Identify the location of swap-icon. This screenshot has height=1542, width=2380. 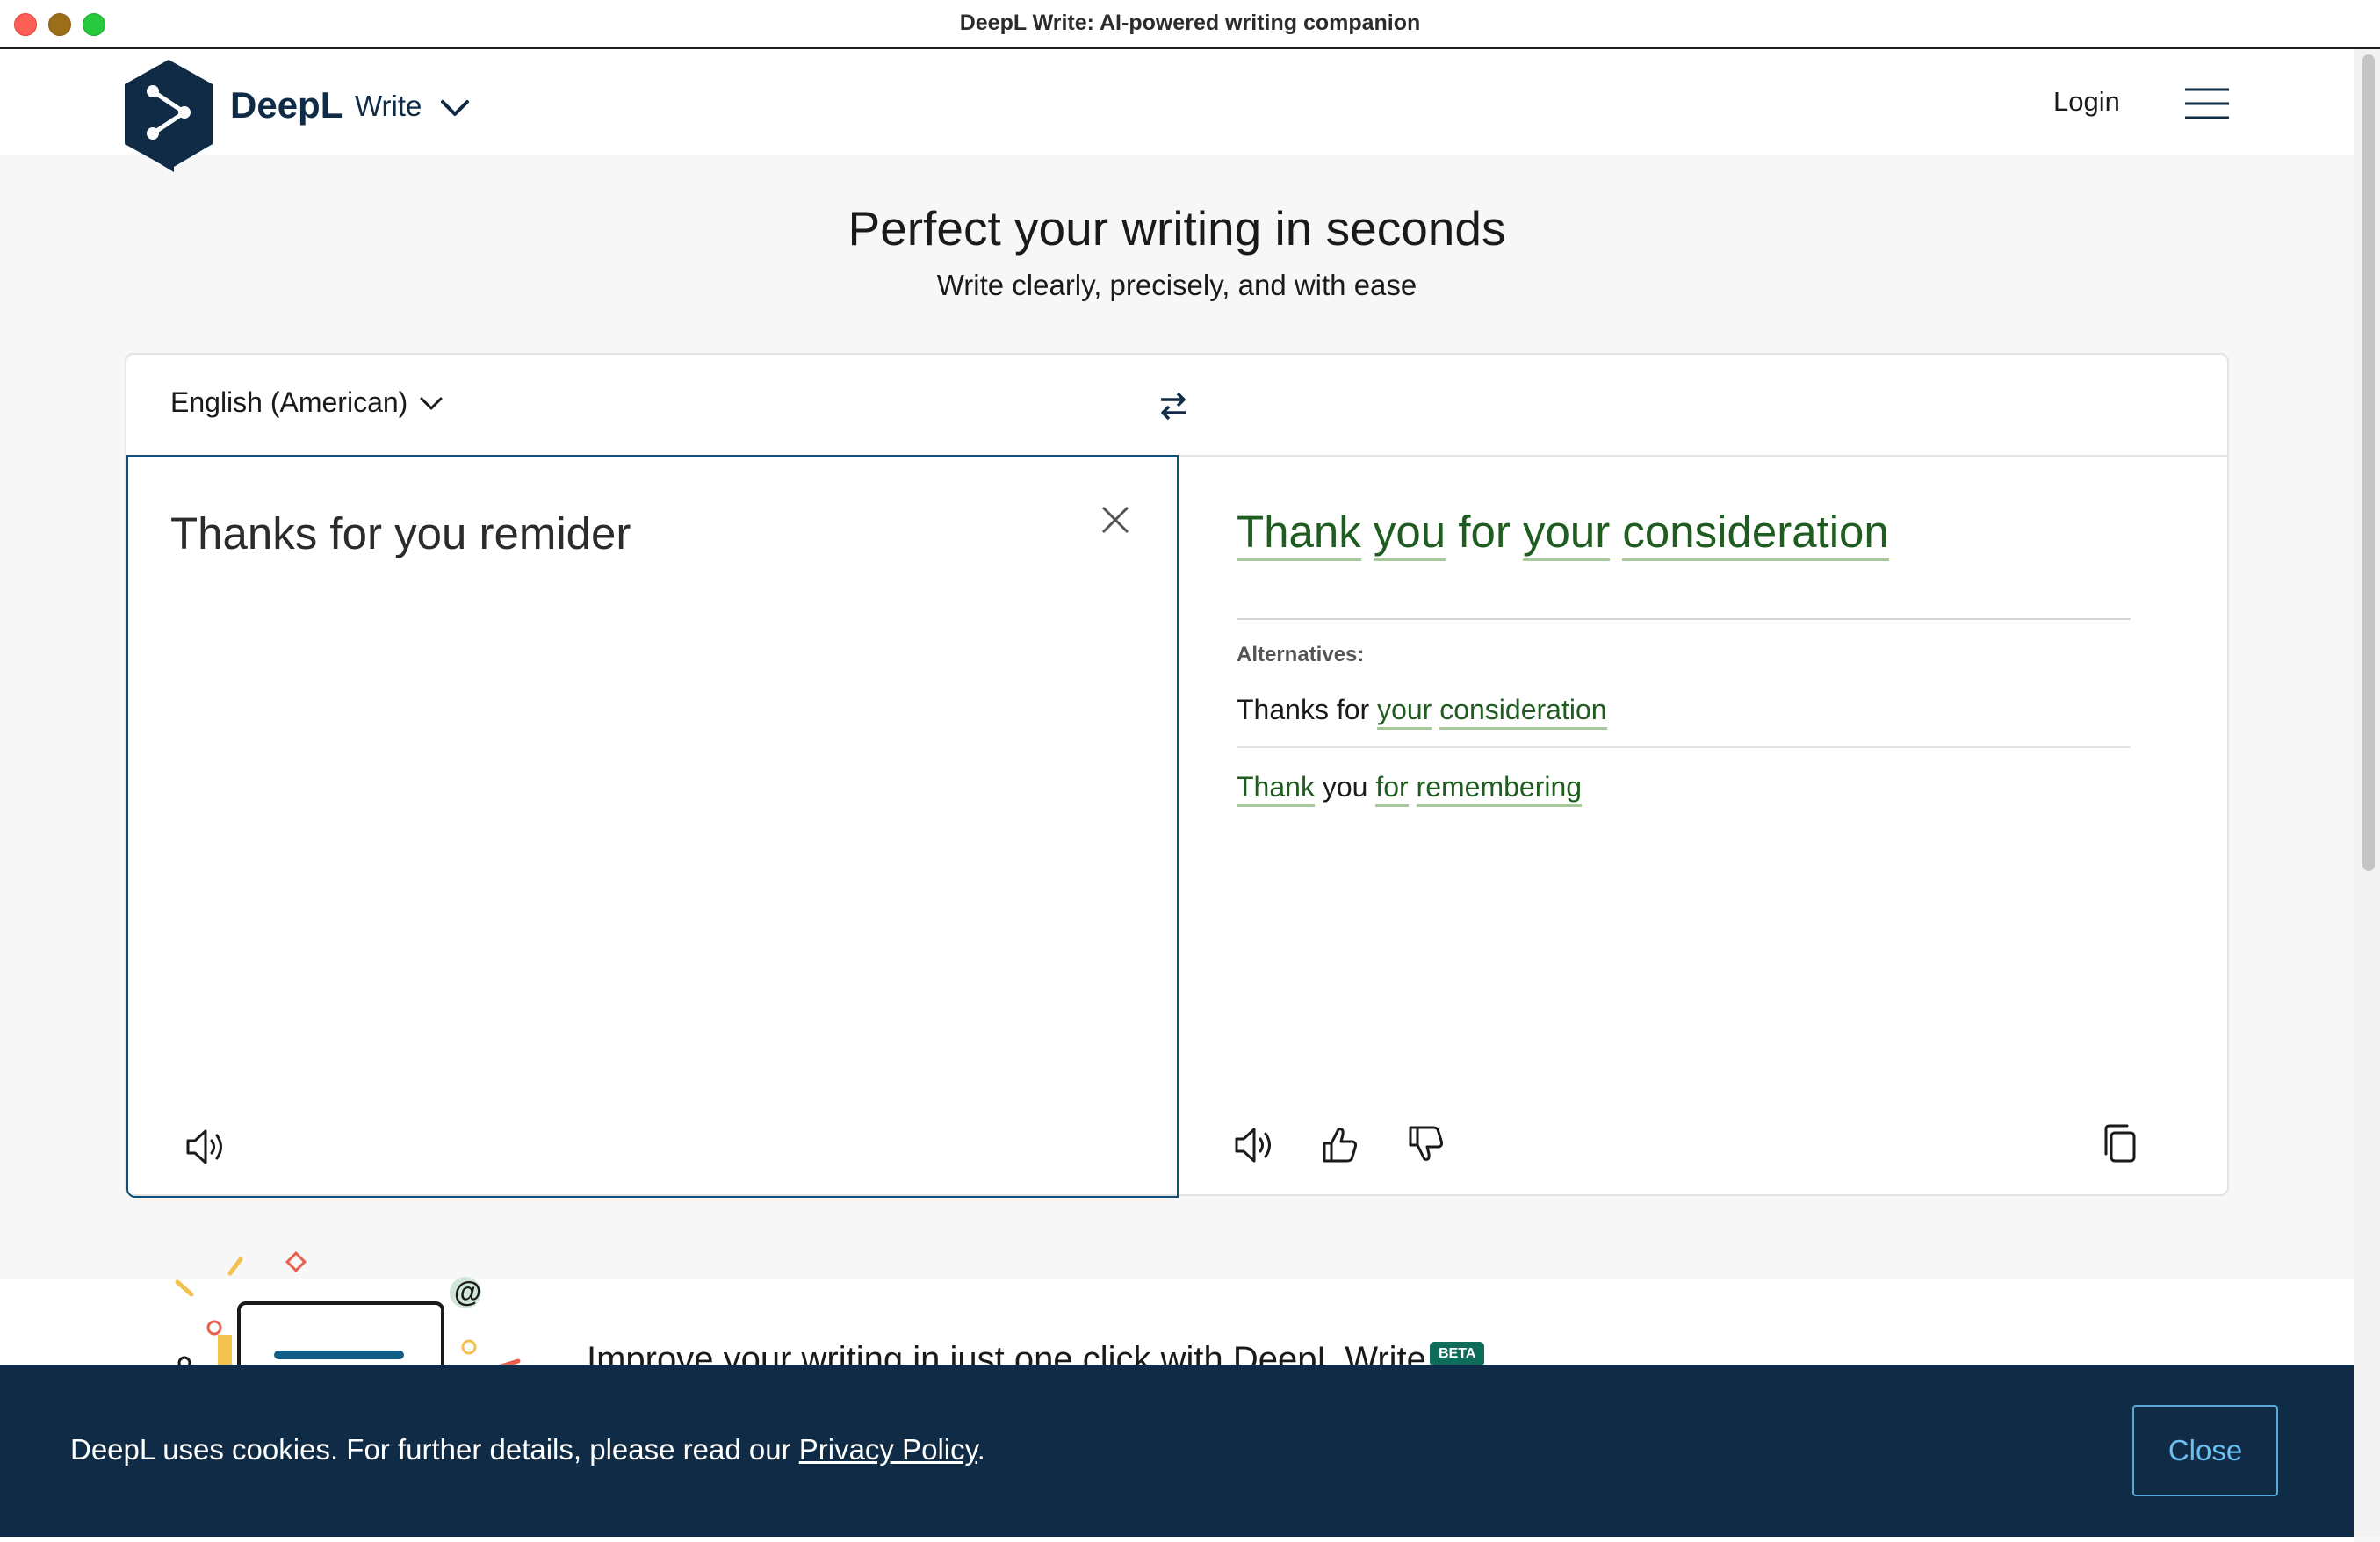
(1173, 405).